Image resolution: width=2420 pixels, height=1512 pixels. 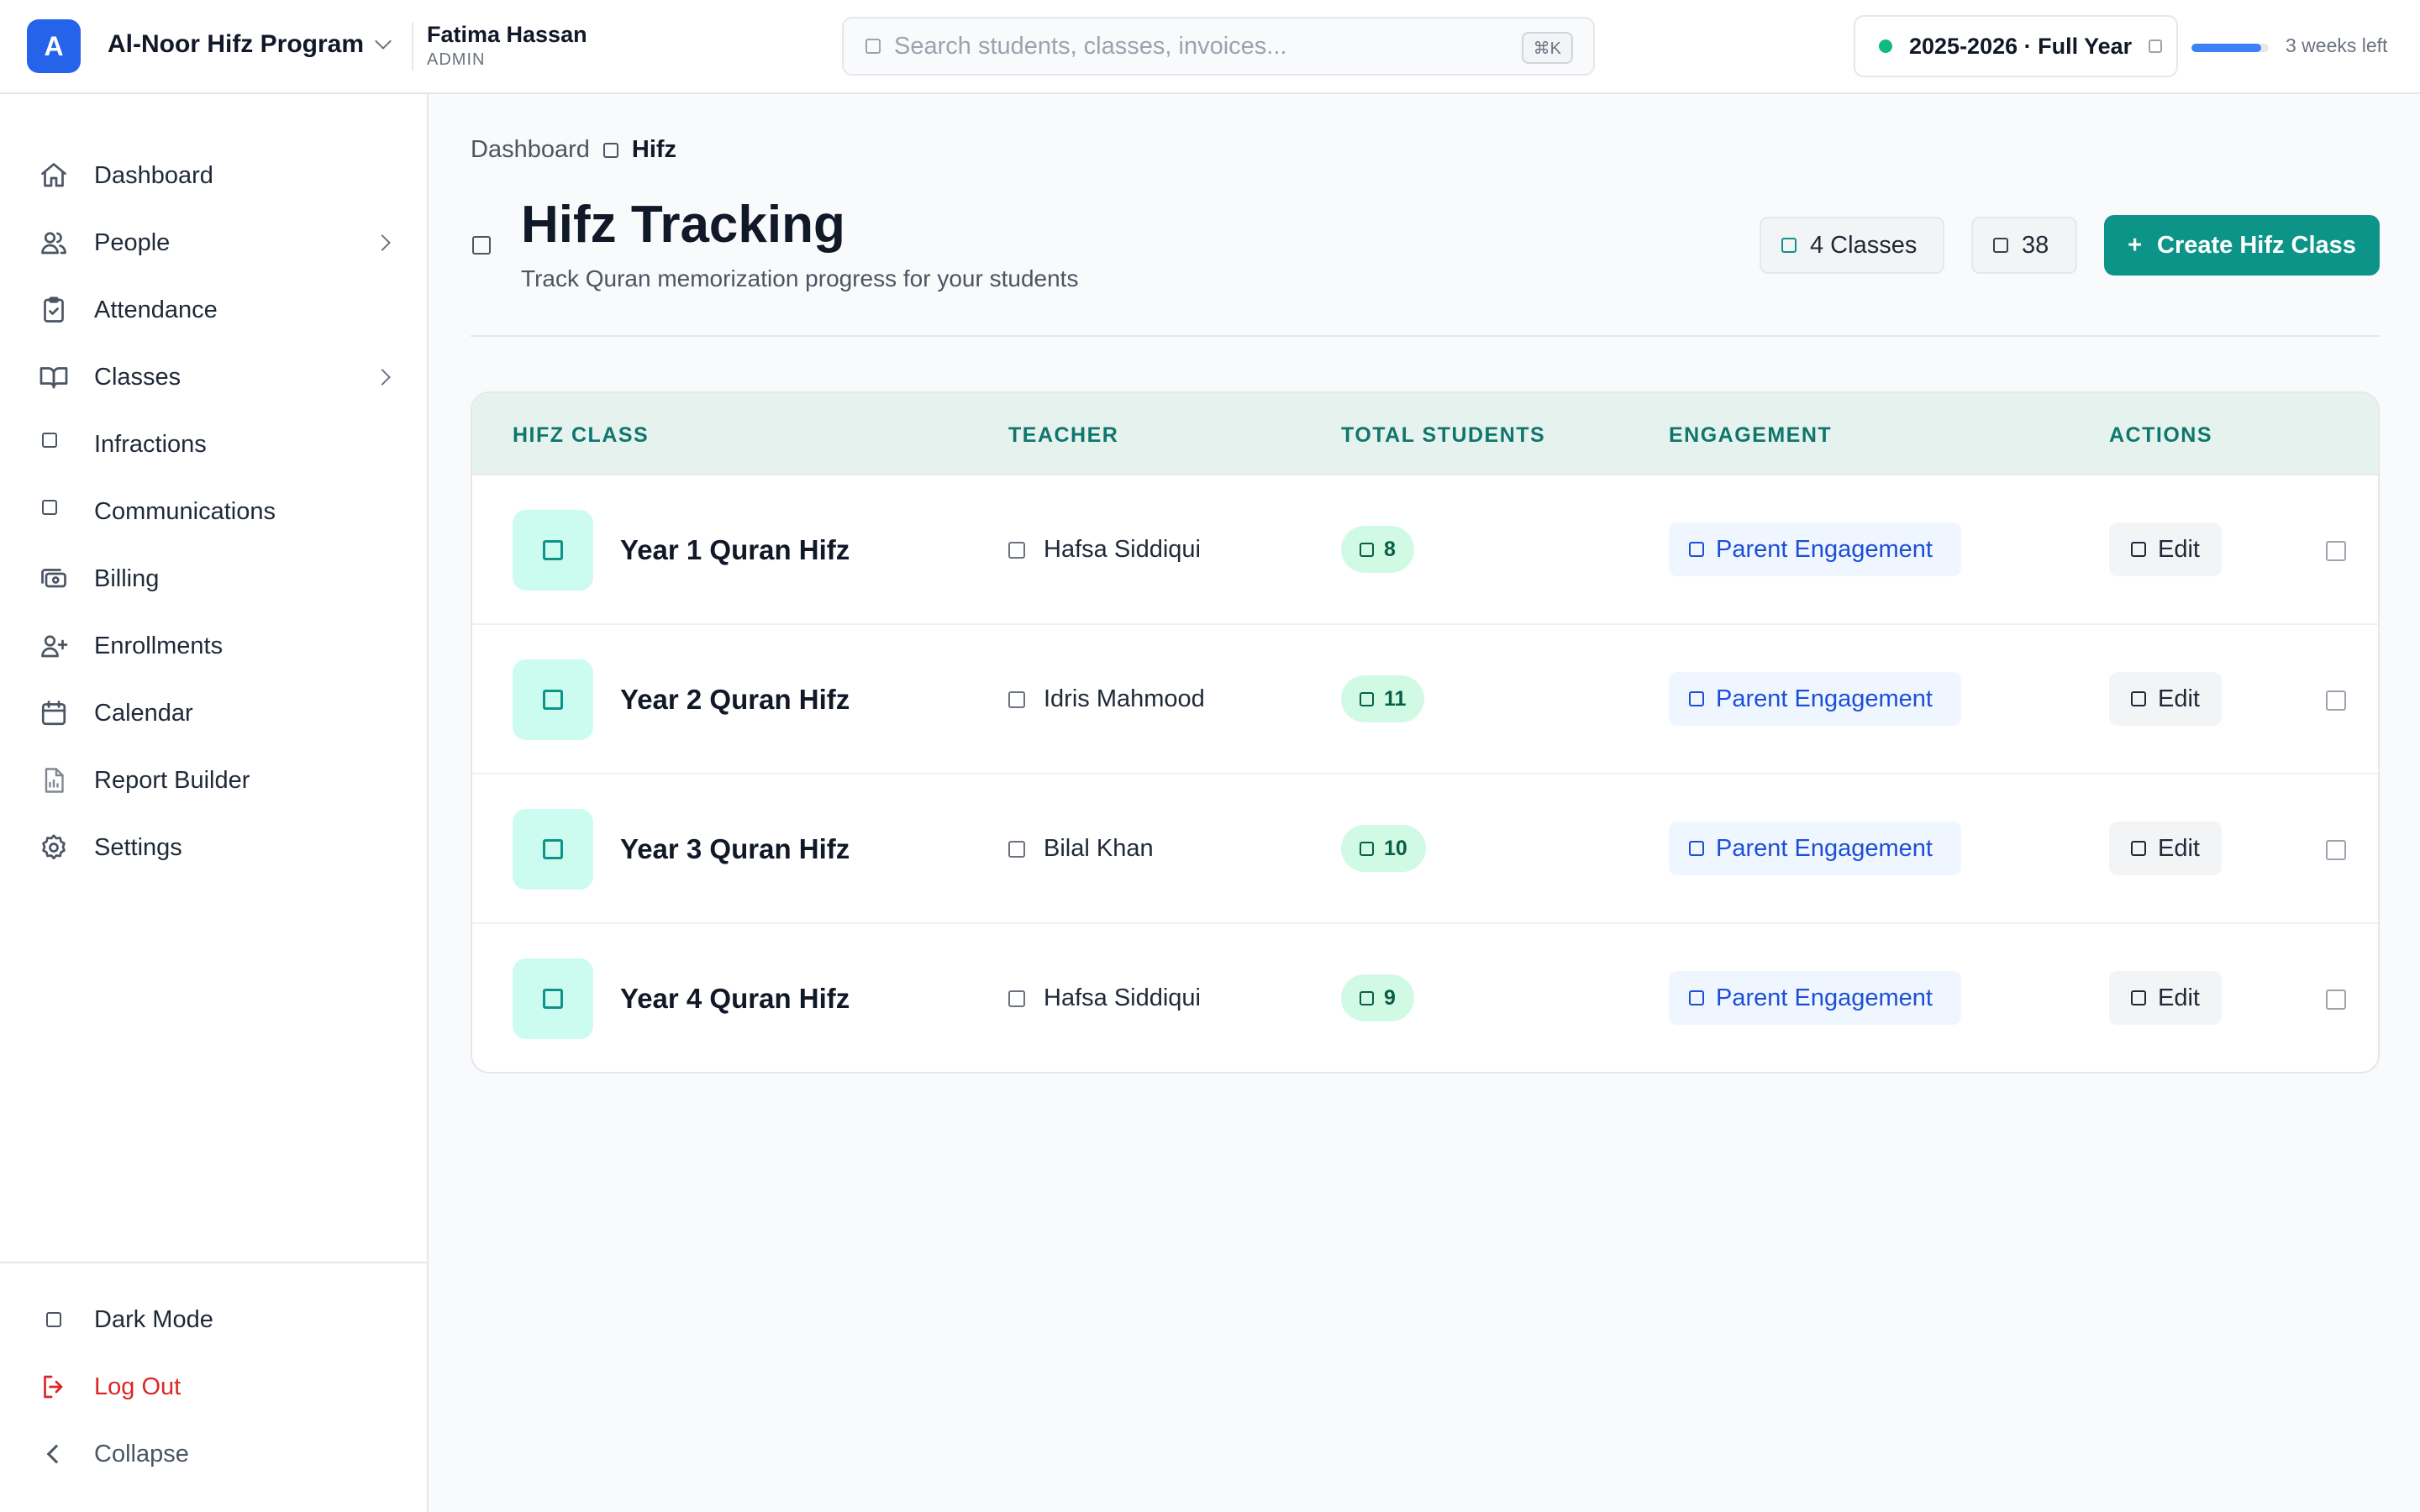 I want to click on sidebar-item-calendar: Calendar, so click(x=218, y=713).